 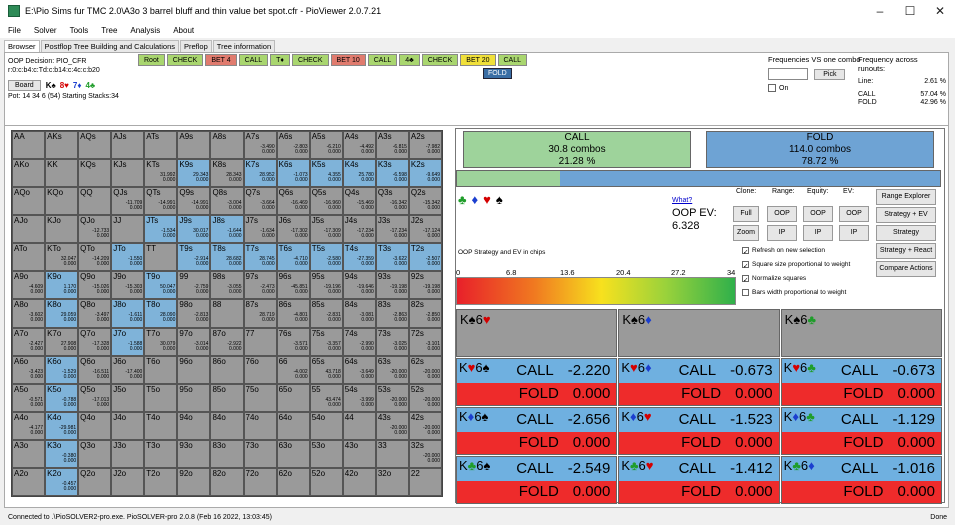 What do you see at coordinates (161, 369) in the screenshot?
I see `hand-cell: T6o` at bounding box center [161, 369].